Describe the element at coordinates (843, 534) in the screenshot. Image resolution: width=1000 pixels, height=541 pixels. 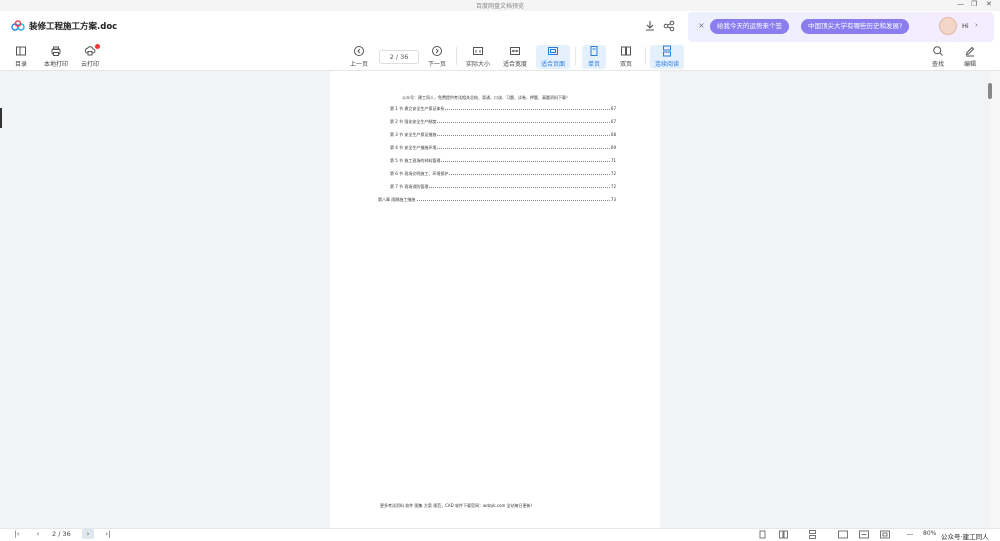
I see `actual-size-small-icon` at that location.